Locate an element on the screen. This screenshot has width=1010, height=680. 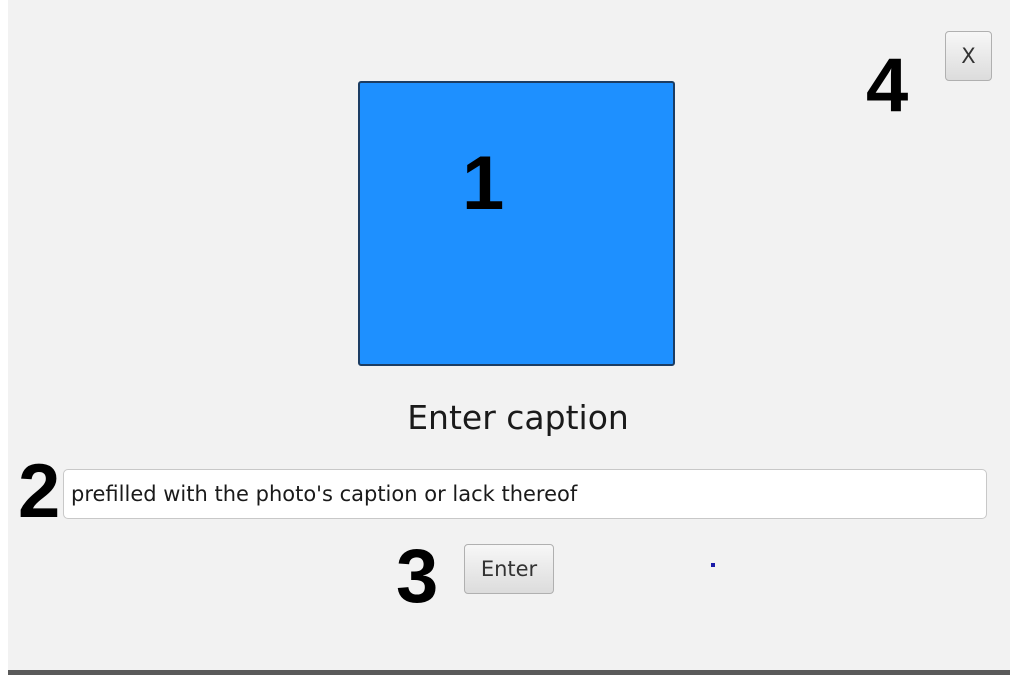
close-button: X is located at coordinates (968, 56).